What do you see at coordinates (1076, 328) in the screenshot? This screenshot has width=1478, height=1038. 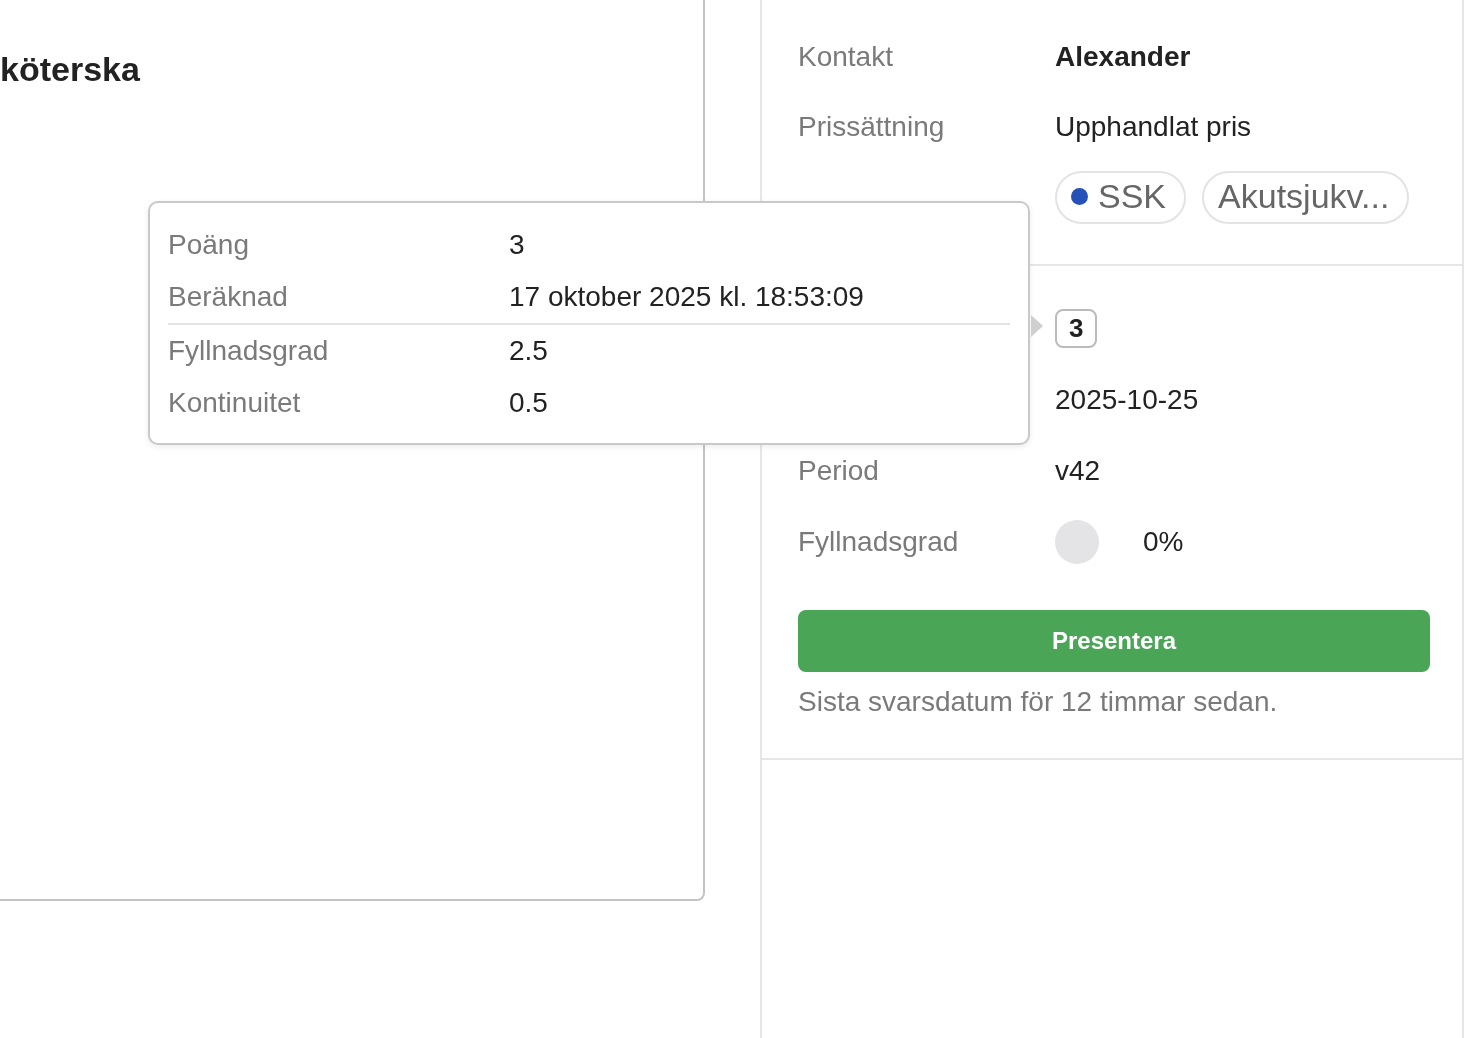 I see `score-badge: 3` at bounding box center [1076, 328].